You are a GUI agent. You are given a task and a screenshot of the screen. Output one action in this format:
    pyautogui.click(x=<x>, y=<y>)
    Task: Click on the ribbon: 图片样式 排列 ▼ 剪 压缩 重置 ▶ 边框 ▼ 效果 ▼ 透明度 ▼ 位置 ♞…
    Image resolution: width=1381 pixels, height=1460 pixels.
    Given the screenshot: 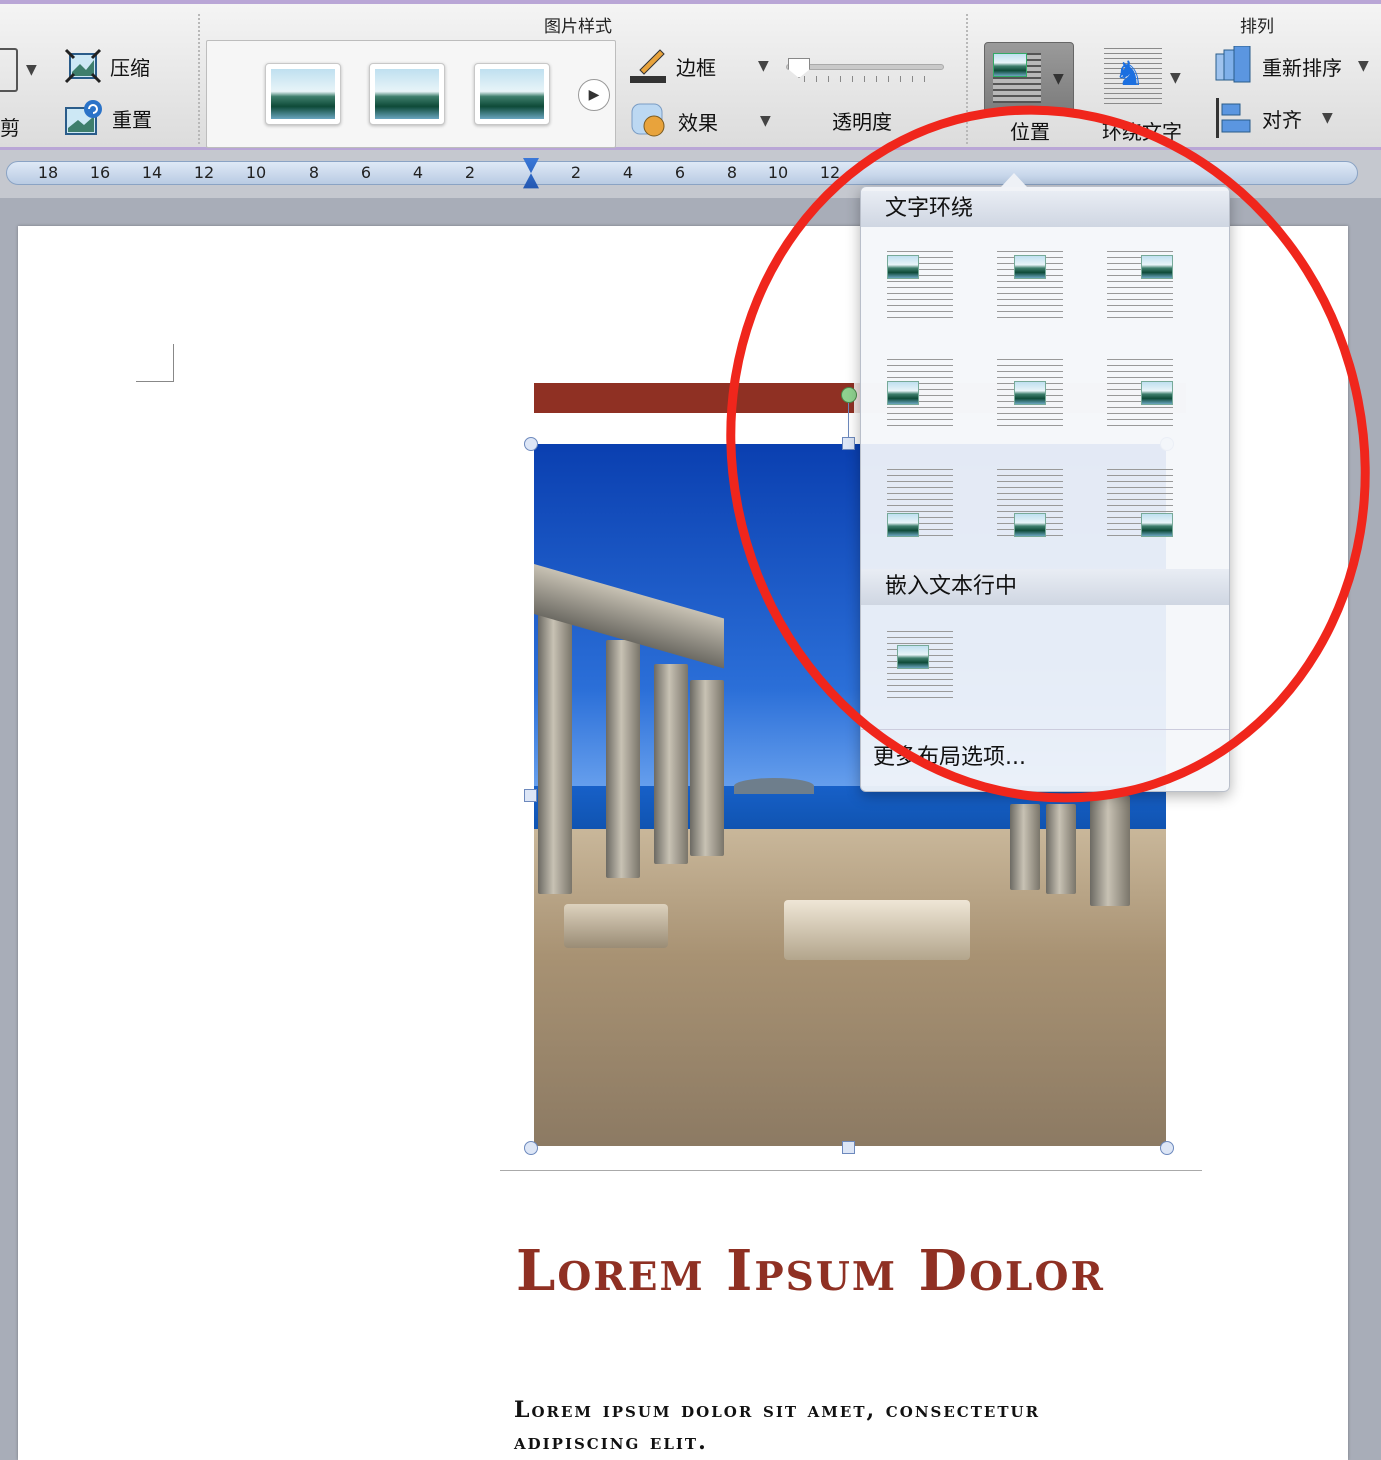 What is the action you would take?
    pyautogui.click(x=690, y=75)
    